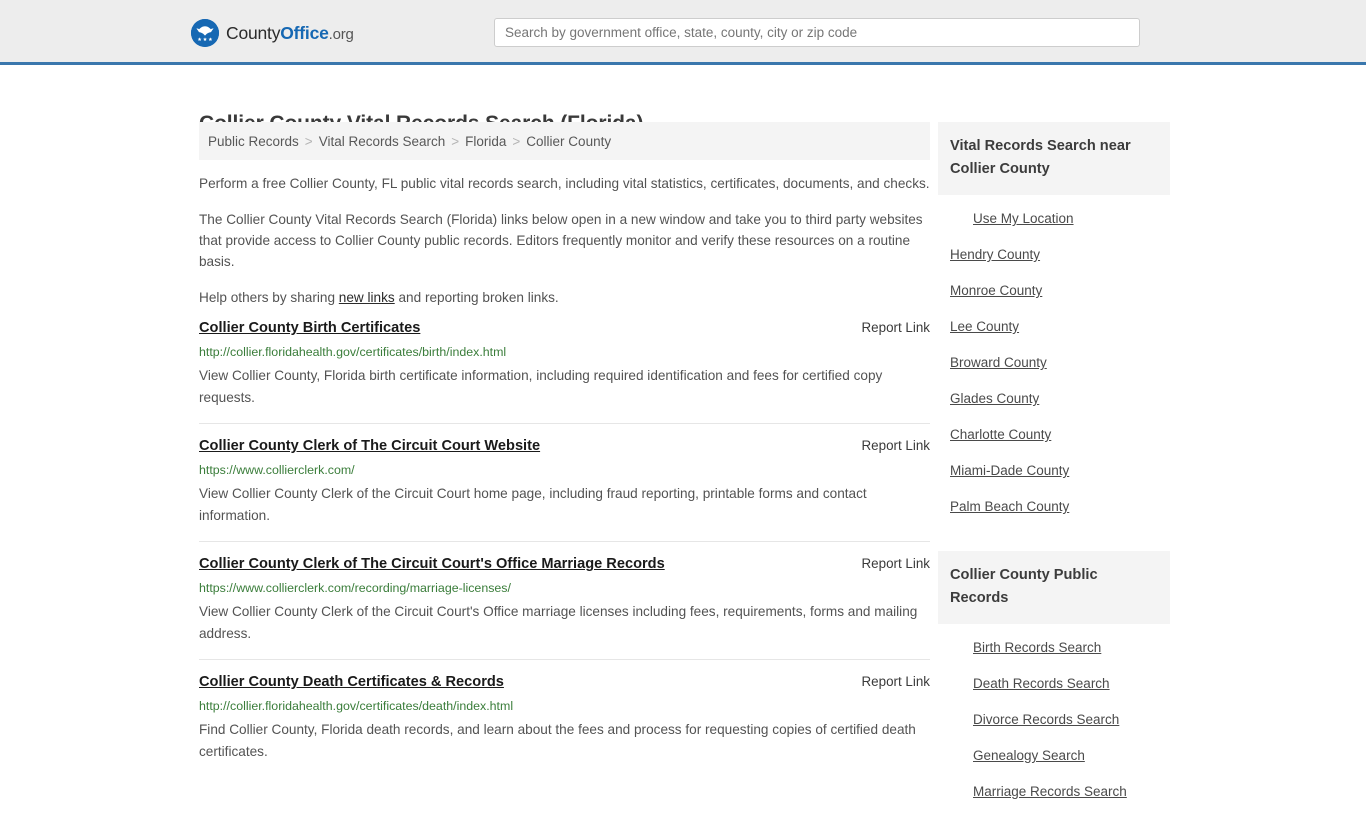 The height and width of the screenshot is (820, 1366). Describe the element at coordinates (1054, 648) in the screenshot. I see `sidebar-link-birth-records-search: Birth Records Search` at that location.